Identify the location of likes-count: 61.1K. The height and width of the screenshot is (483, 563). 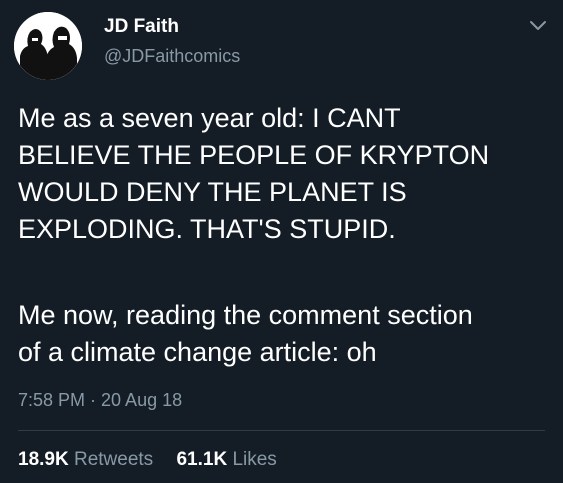
(202, 459).